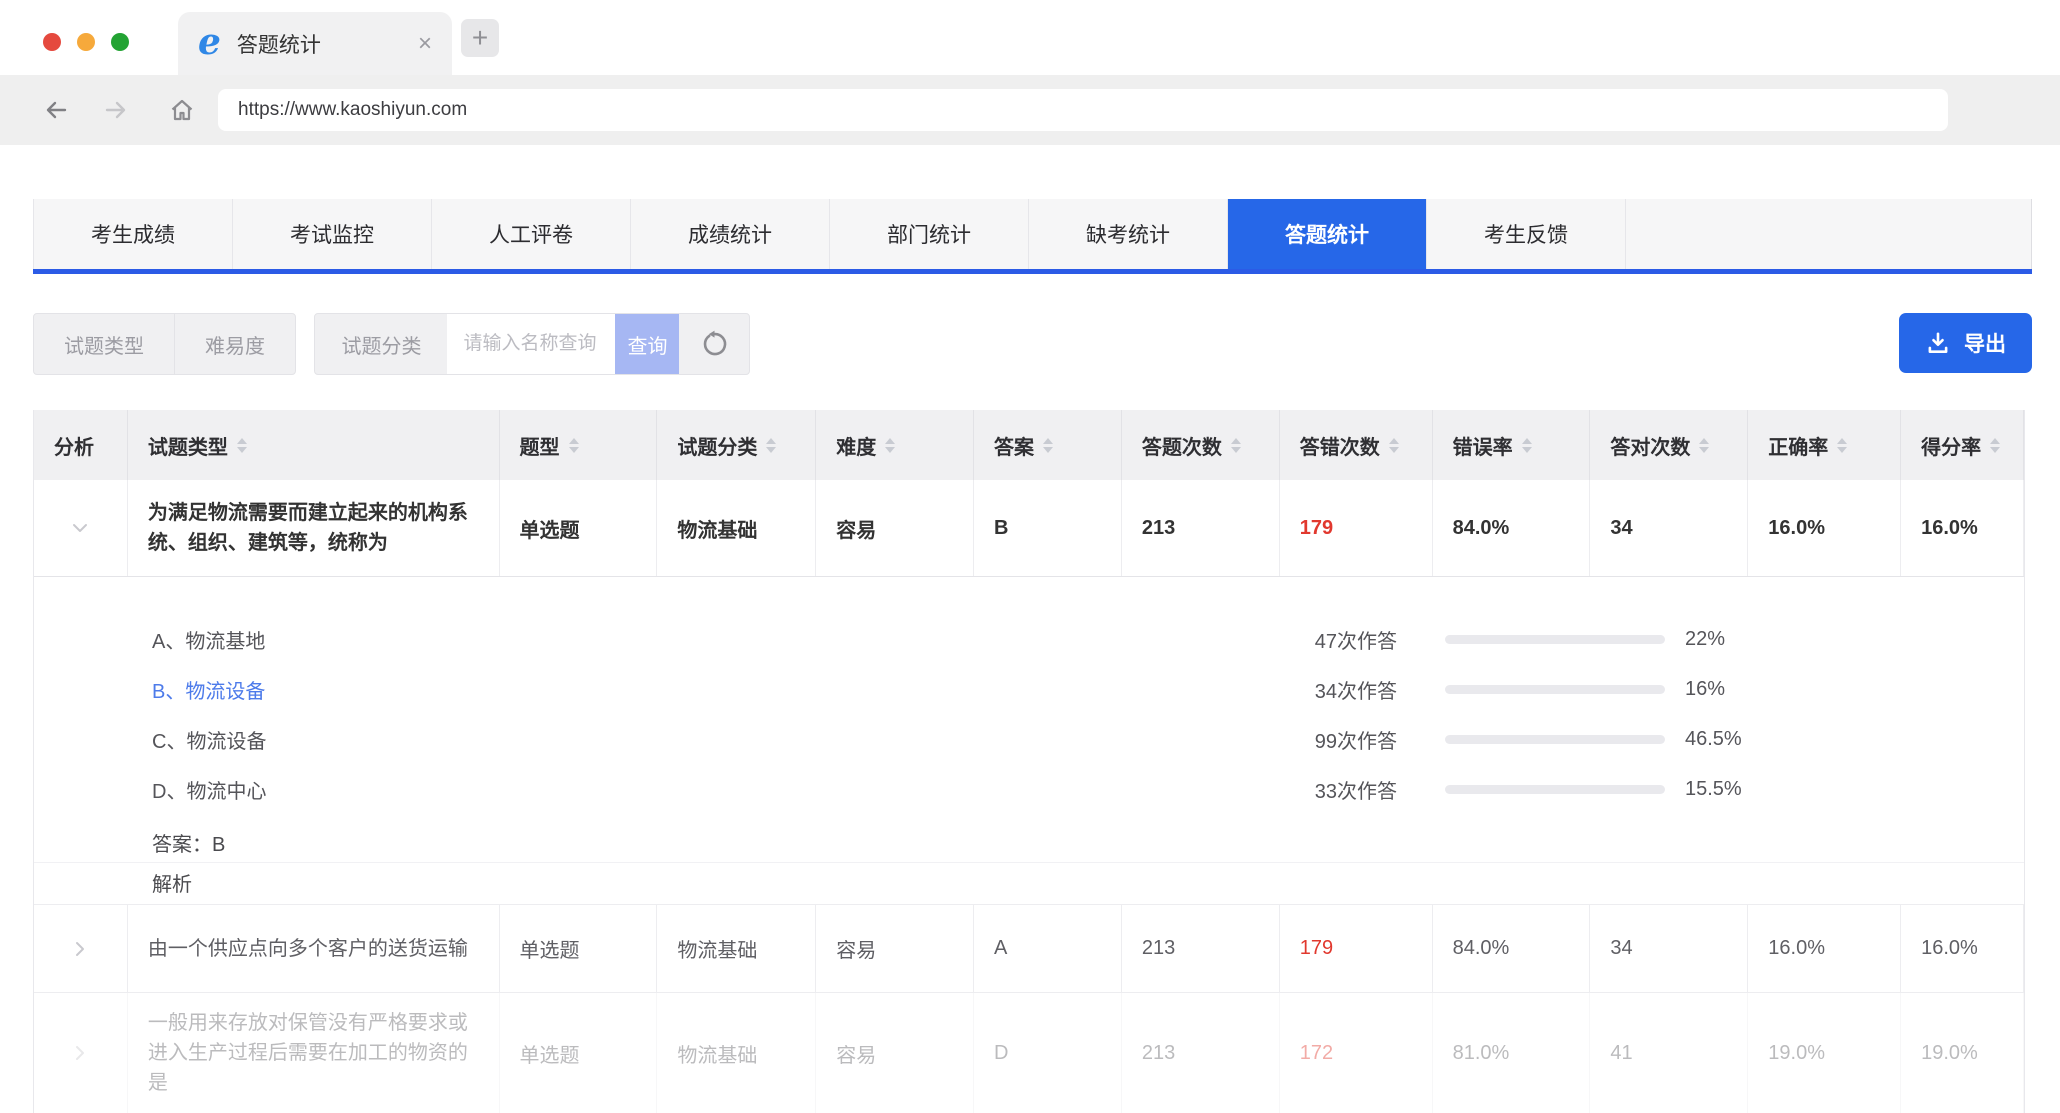 The width and height of the screenshot is (2060, 1113). What do you see at coordinates (1029, 789) in the screenshot?
I see `option-row: D、物流中心 33次作答 15.5%` at bounding box center [1029, 789].